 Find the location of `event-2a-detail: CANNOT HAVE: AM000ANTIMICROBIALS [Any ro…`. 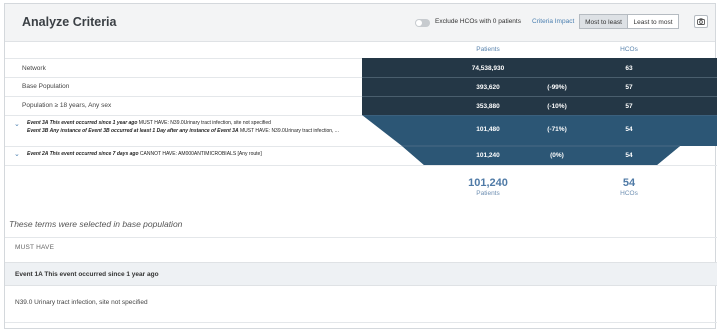

event-2a-detail: CANNOT HAVE: AM000ANTIMICROBIALS [Any ro… is located at coordinates (200, 154).